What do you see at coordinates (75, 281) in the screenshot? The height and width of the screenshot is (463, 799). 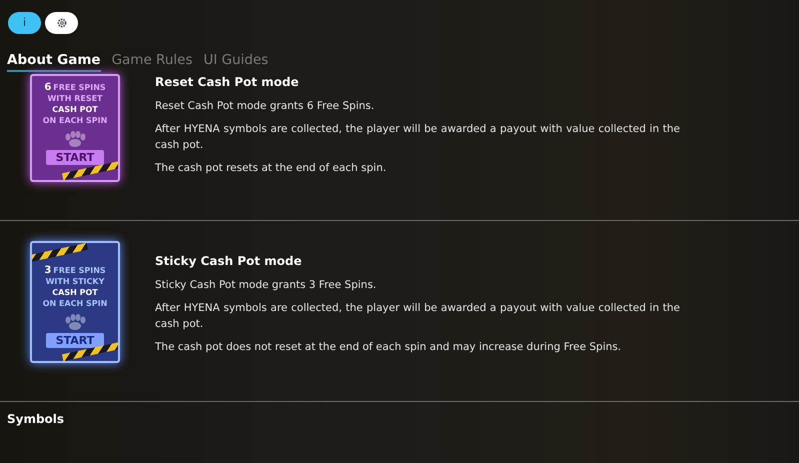 I see `card-text: WITH STICKY` at bounding box center [75, 281].